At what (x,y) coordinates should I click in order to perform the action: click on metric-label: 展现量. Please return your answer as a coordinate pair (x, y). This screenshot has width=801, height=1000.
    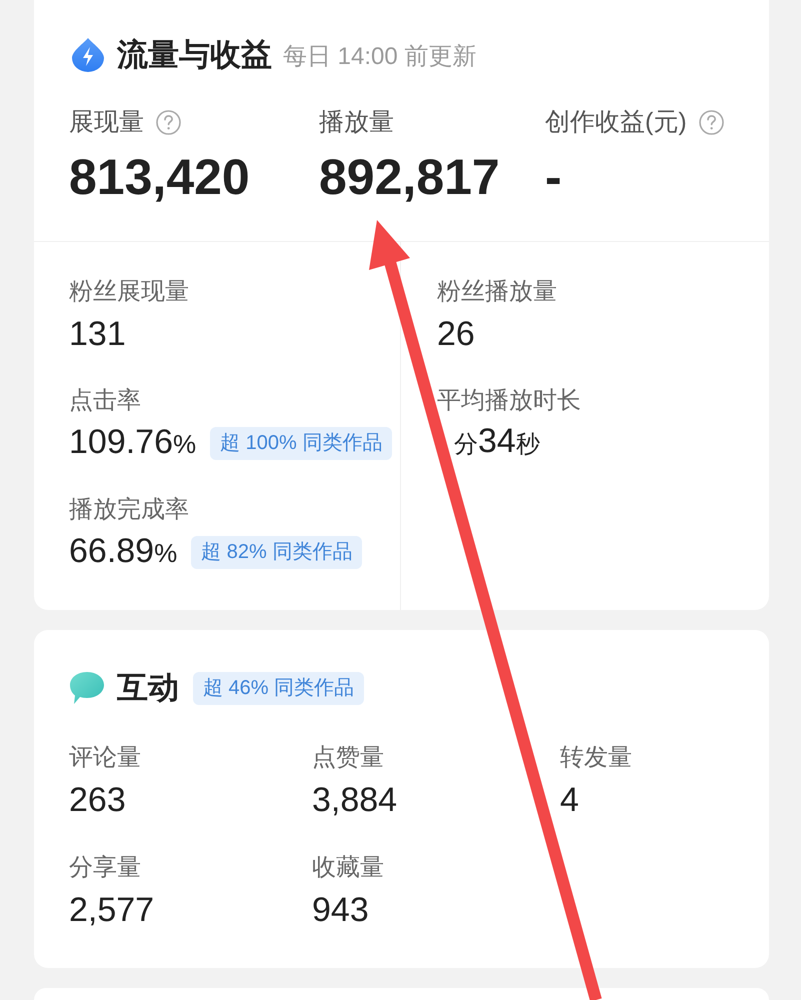
    Looking at the image, I should click on (106, 122).